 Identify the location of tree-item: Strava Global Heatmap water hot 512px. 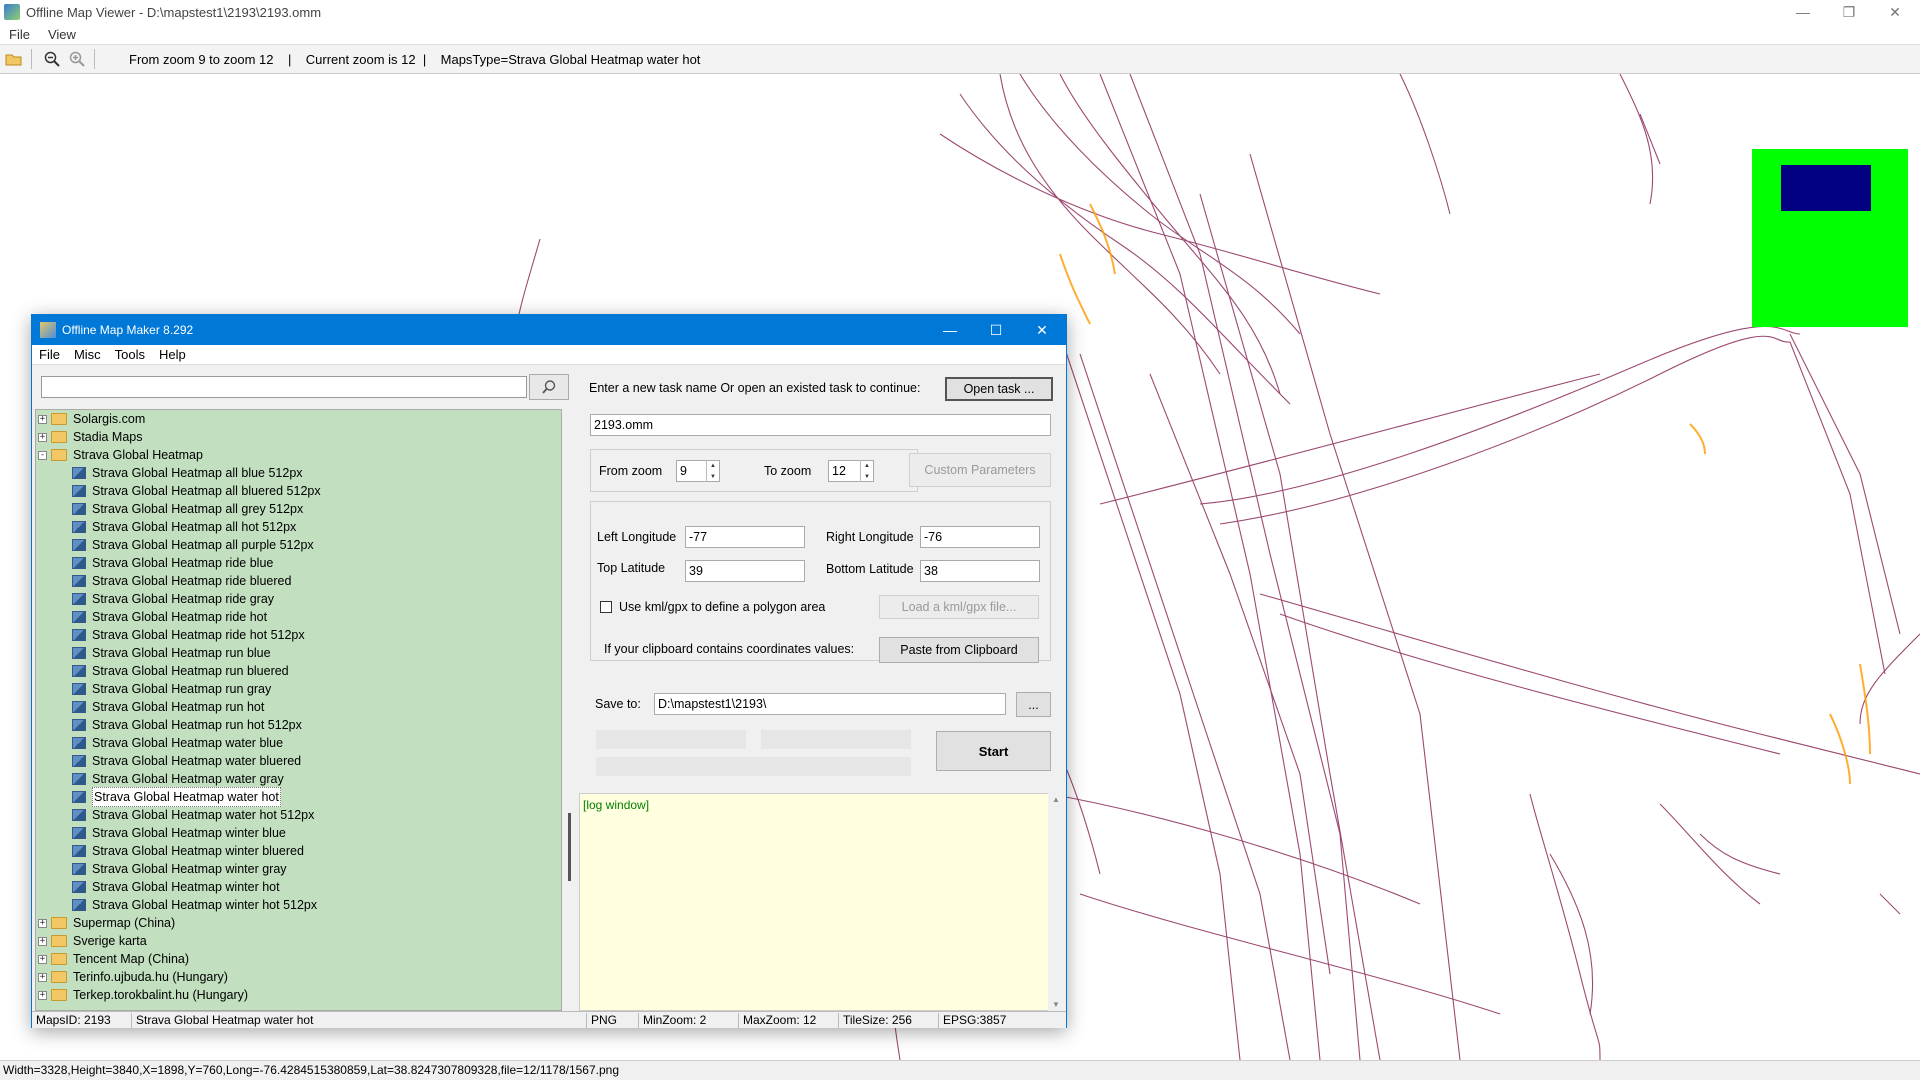
(193, 815).